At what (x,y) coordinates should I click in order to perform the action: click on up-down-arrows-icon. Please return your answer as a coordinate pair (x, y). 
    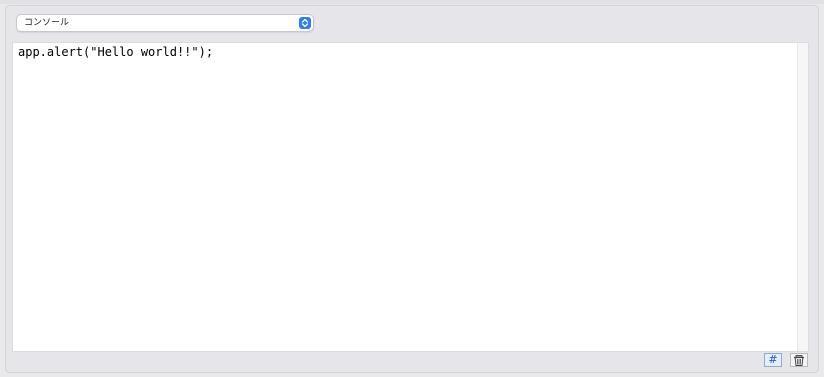
    Looking at the image, I should click on (305, 23).